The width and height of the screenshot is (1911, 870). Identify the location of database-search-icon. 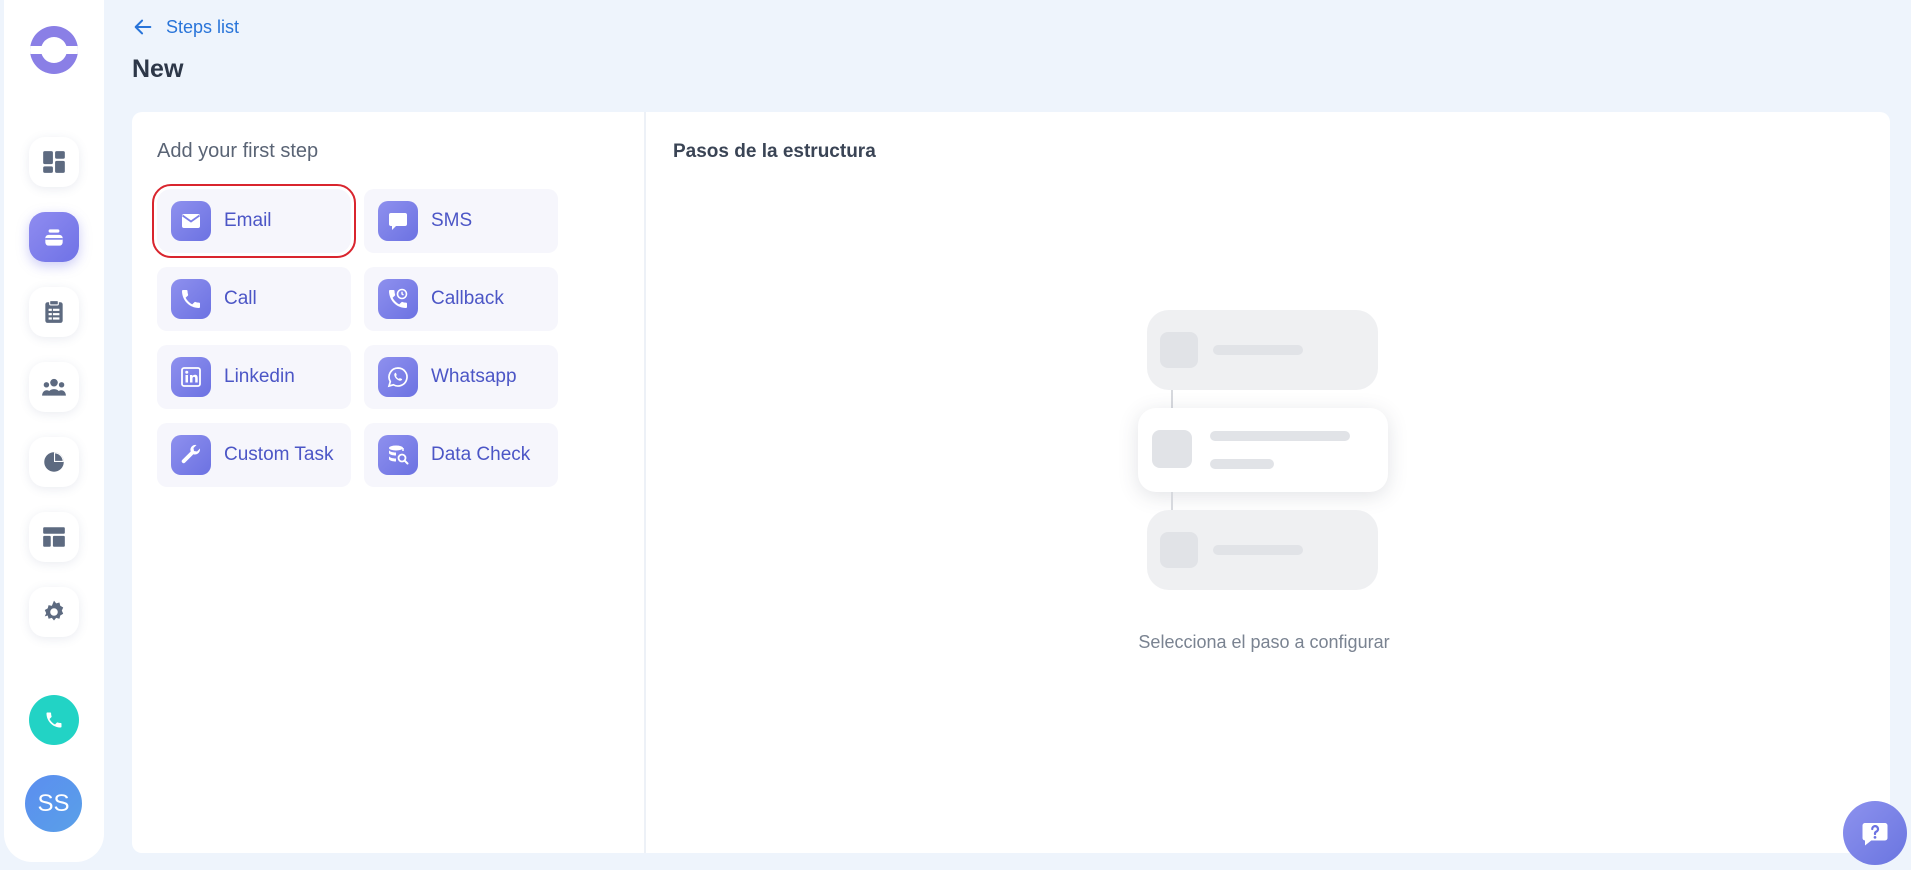
(398, 455).